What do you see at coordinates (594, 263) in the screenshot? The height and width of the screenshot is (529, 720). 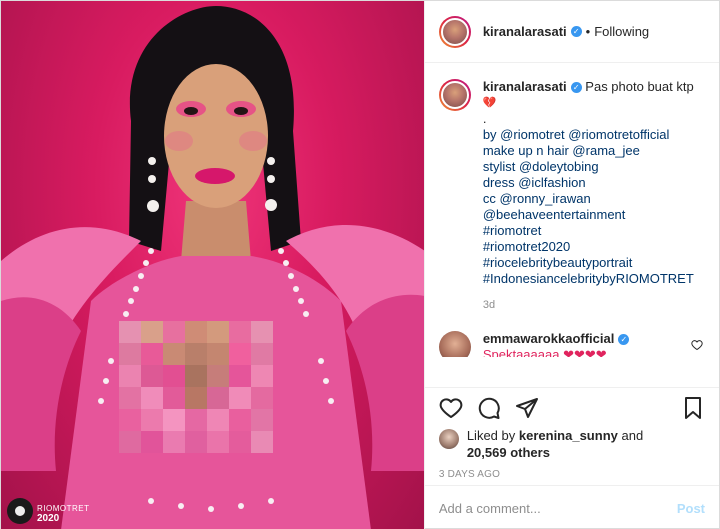 I see `hashtag: #riocelebritybeautyportrait` at bounding box center [594, 263].